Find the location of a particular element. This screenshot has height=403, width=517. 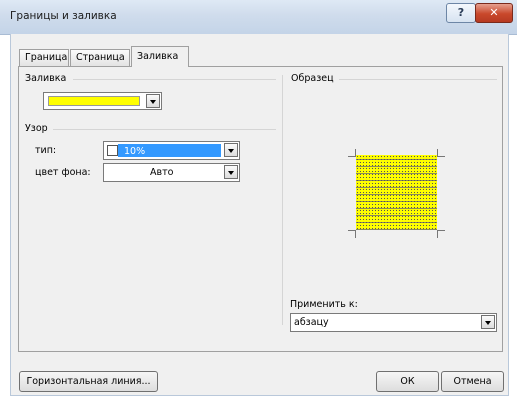

pattern-bgcolor-value: Авто is located at coordinates (162, 172).